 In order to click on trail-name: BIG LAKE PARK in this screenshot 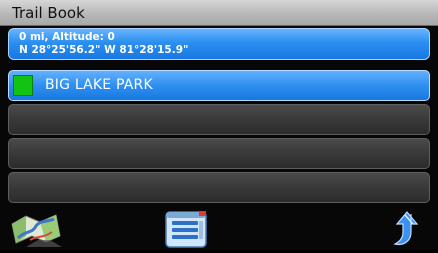, I will do `click(99, 85)`.